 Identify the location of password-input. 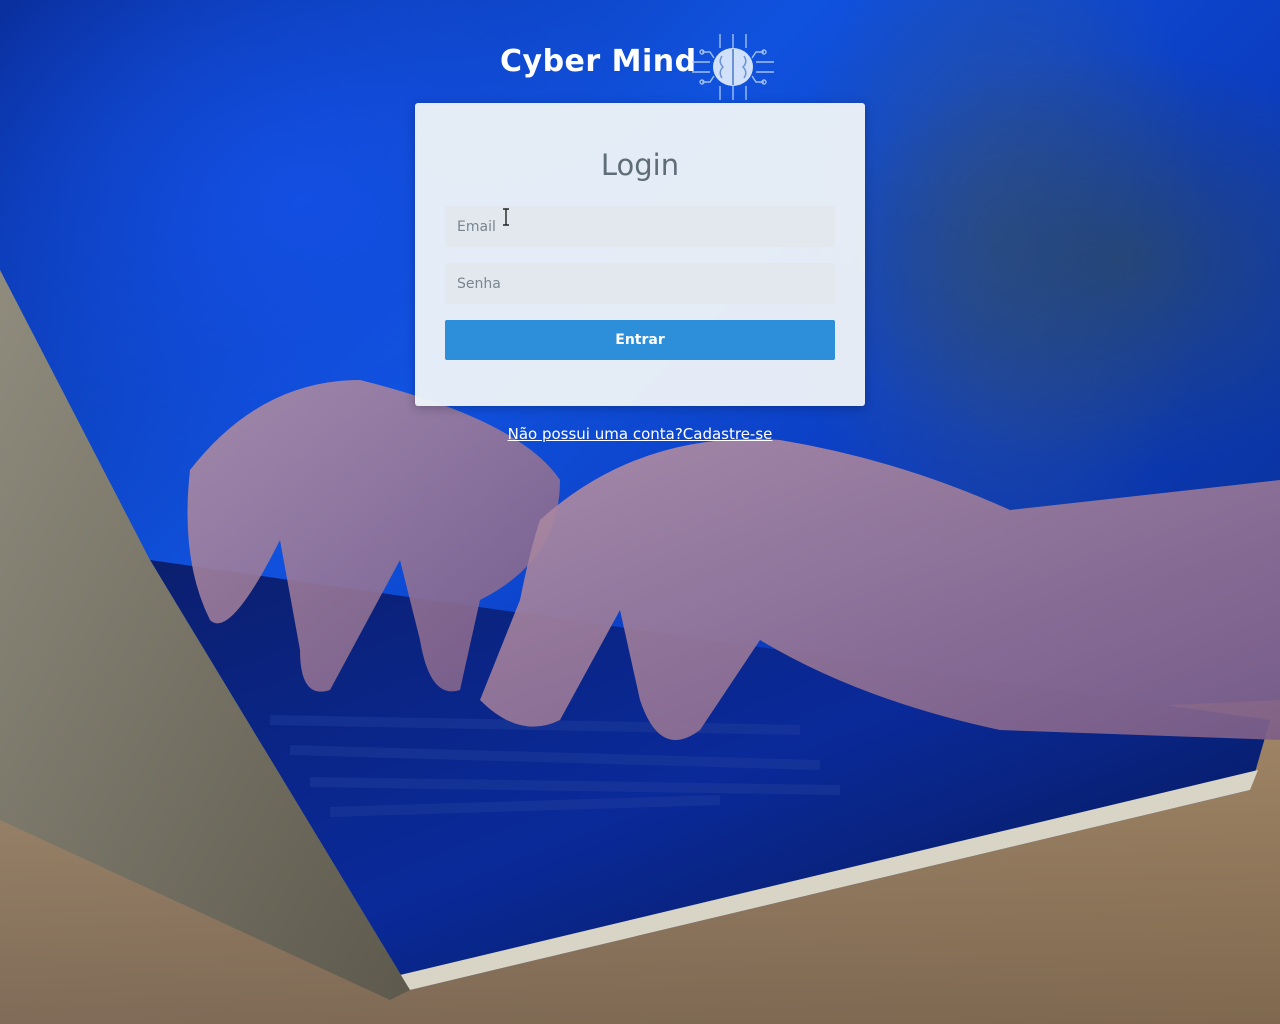
(640, 283).